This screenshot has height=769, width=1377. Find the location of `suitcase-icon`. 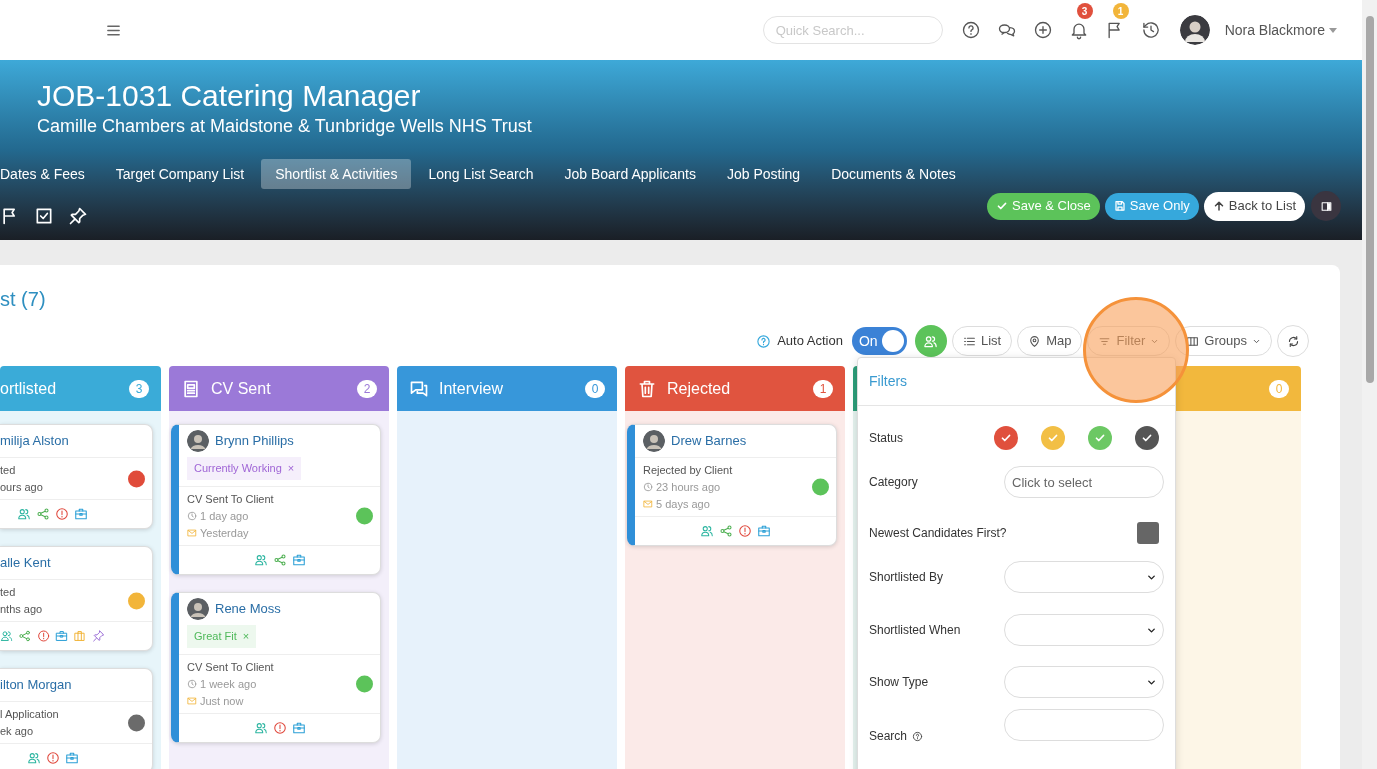

suitcase-icon is located at coordinates (80, 636).